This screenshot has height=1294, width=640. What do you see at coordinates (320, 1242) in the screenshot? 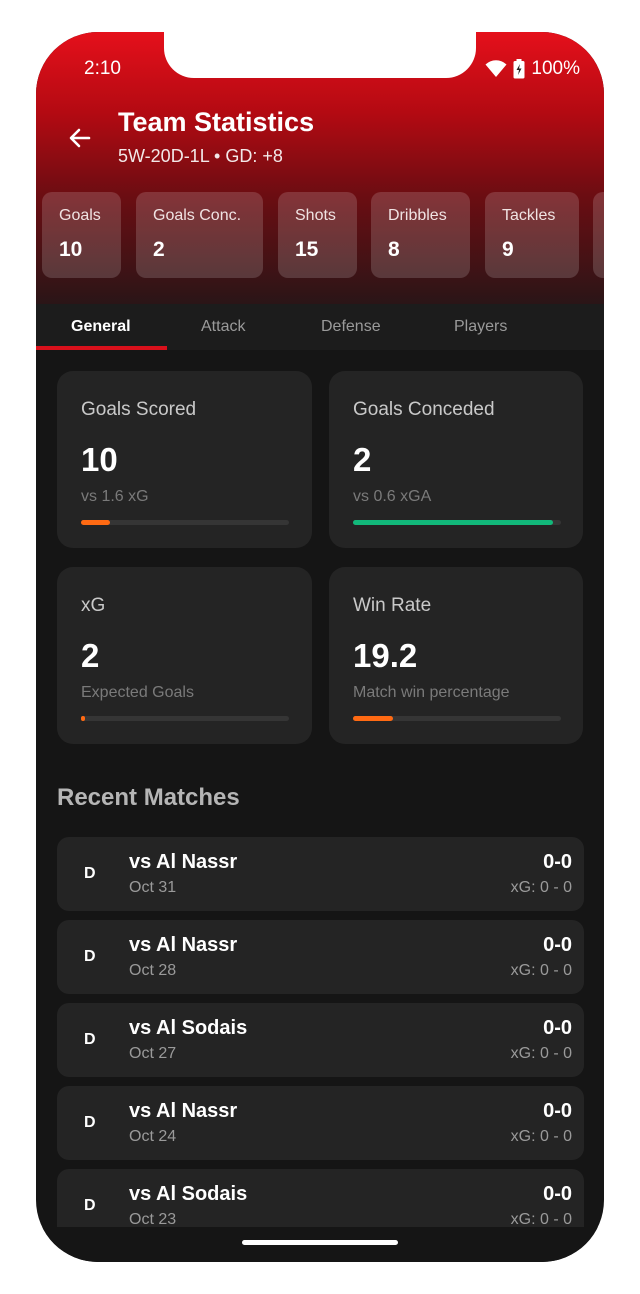
I see `home-indicator` at bounding box center [320, 1242].